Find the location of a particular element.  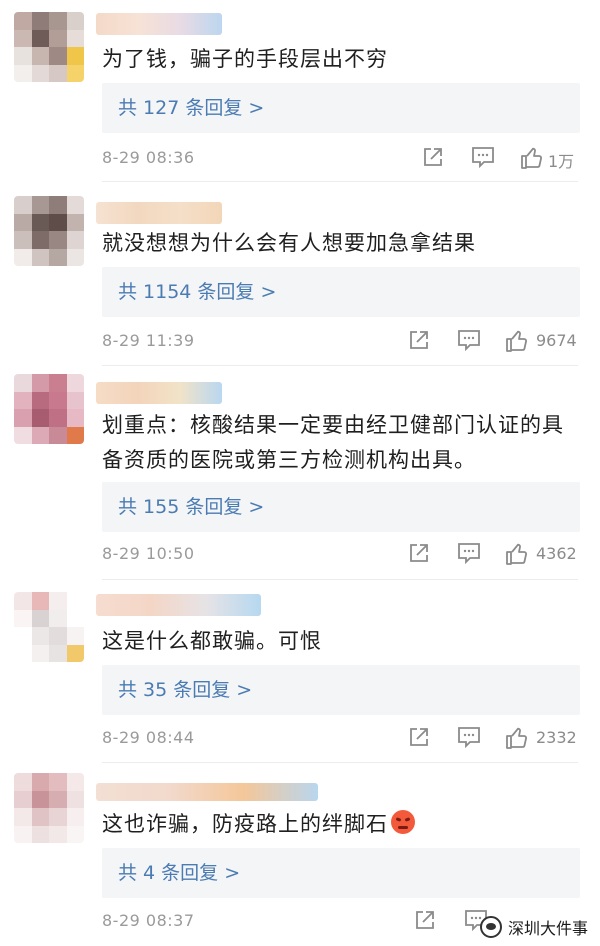

like-count: 4362 is located at coordinates (556, 553).